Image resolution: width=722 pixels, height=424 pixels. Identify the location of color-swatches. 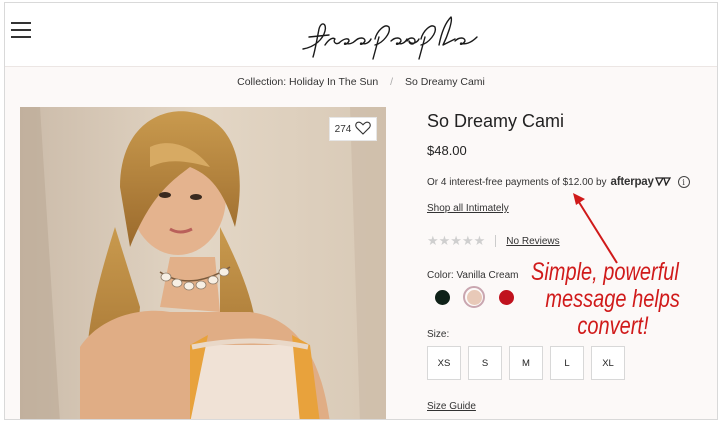
(474, 297).